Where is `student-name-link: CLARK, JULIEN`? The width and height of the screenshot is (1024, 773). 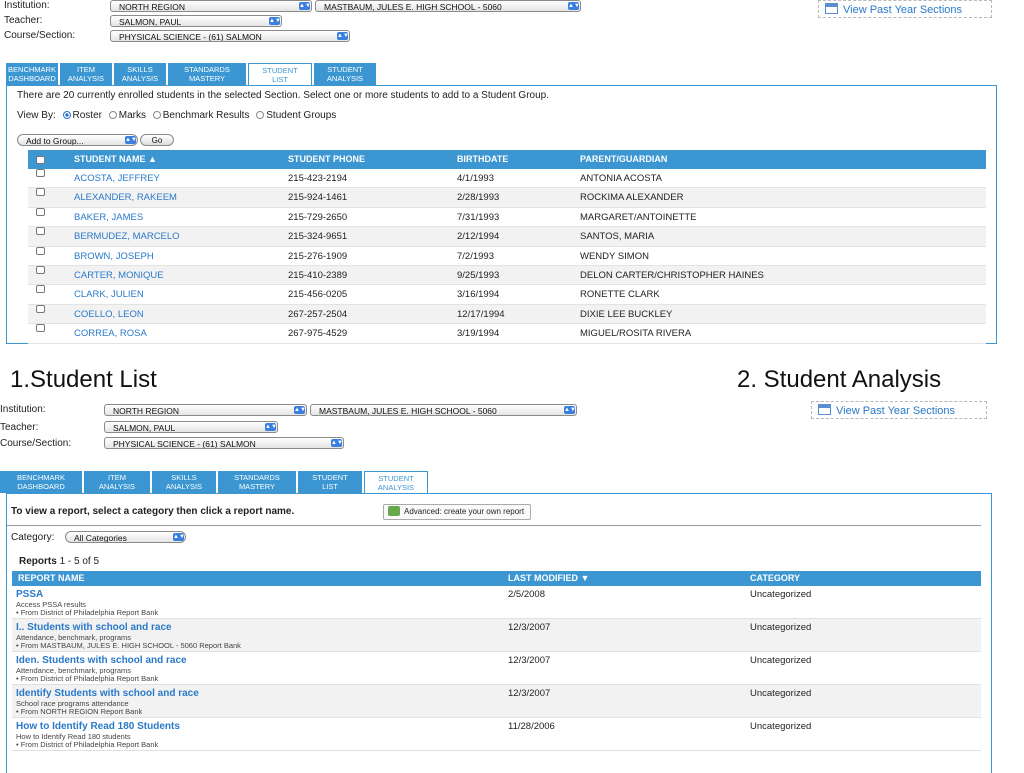 student-name-link: CLARK, JULIEN is located at coordinates (109, 294).